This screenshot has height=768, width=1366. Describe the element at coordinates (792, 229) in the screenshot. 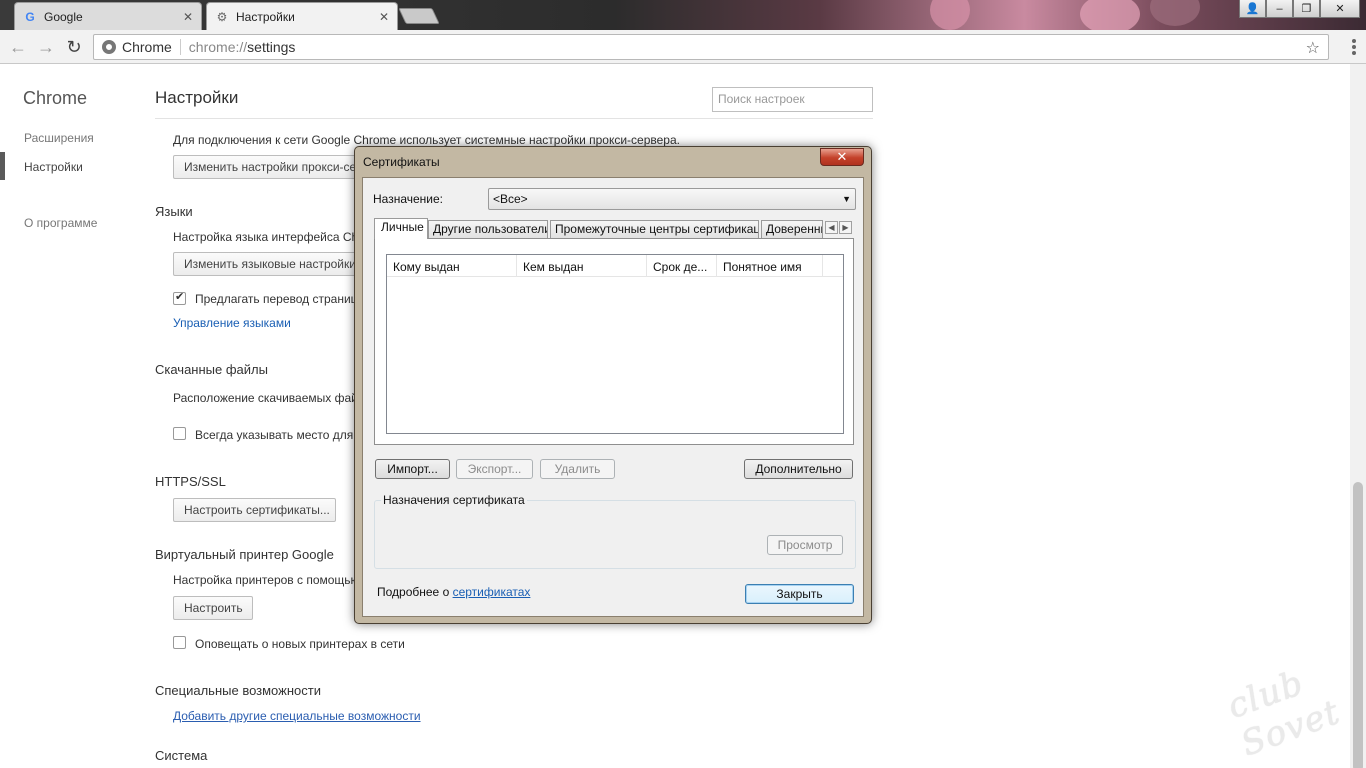

I see `tab-trusted: Доверенные` at that location.